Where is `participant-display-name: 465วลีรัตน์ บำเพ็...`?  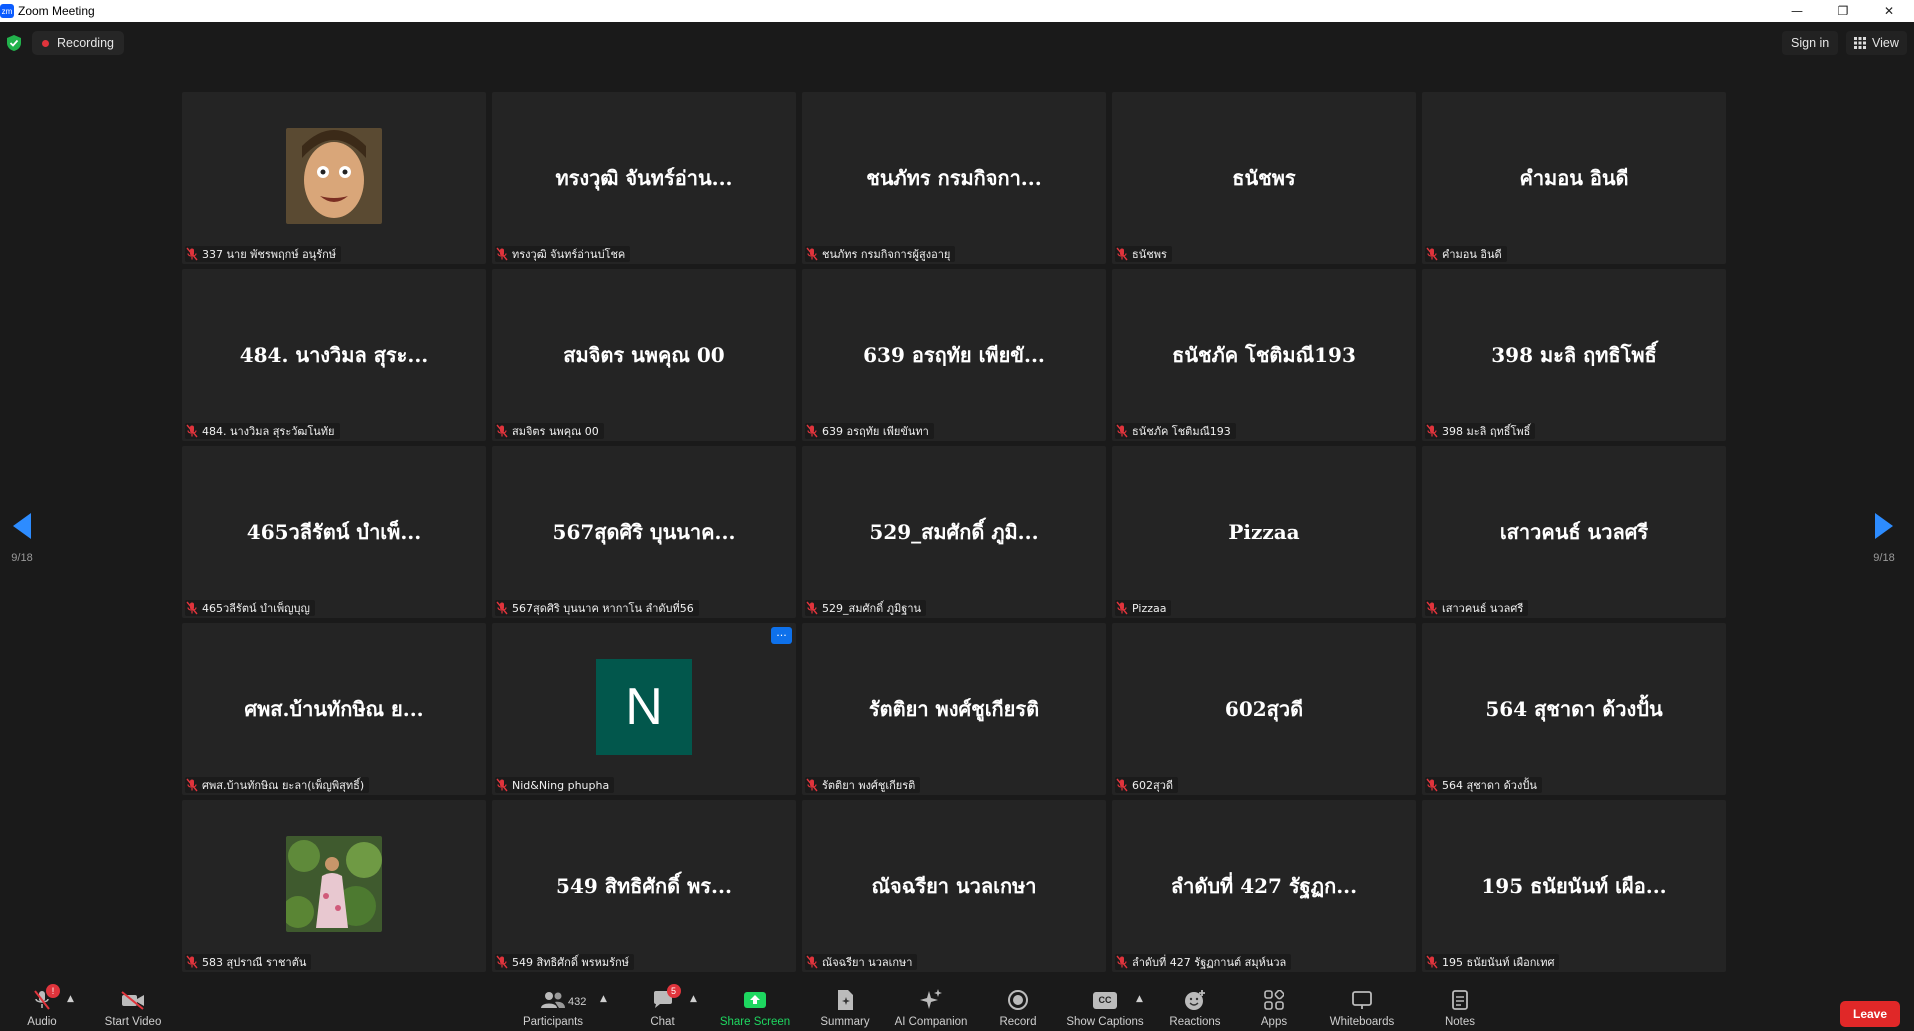
participant-display-name: 465วลีรัตน์ บำเพ็... is located at coordinates (334, 532).